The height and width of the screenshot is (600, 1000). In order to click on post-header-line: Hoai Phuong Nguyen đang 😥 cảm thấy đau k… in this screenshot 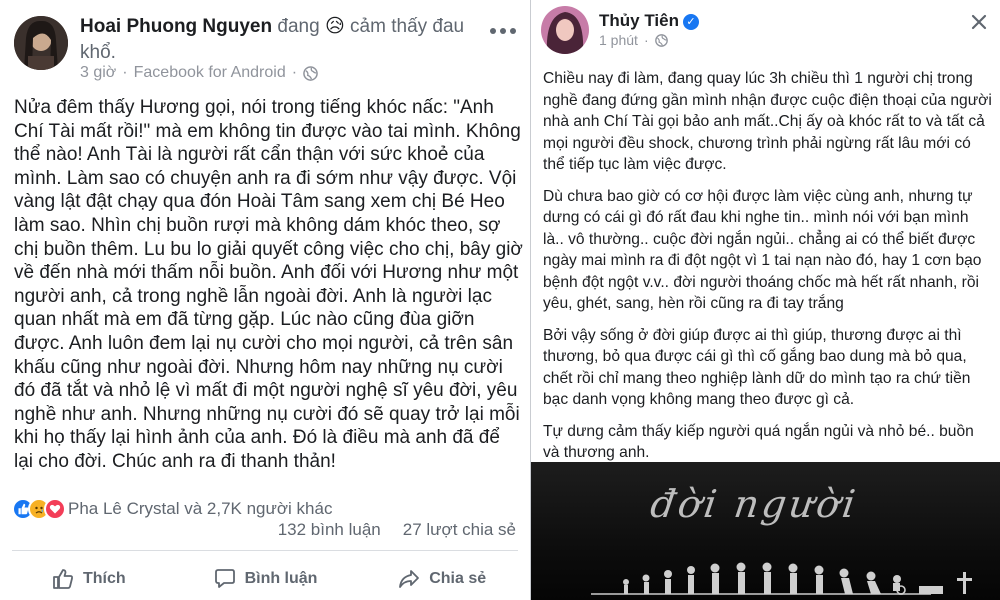, I will do `click(280, 40)`.